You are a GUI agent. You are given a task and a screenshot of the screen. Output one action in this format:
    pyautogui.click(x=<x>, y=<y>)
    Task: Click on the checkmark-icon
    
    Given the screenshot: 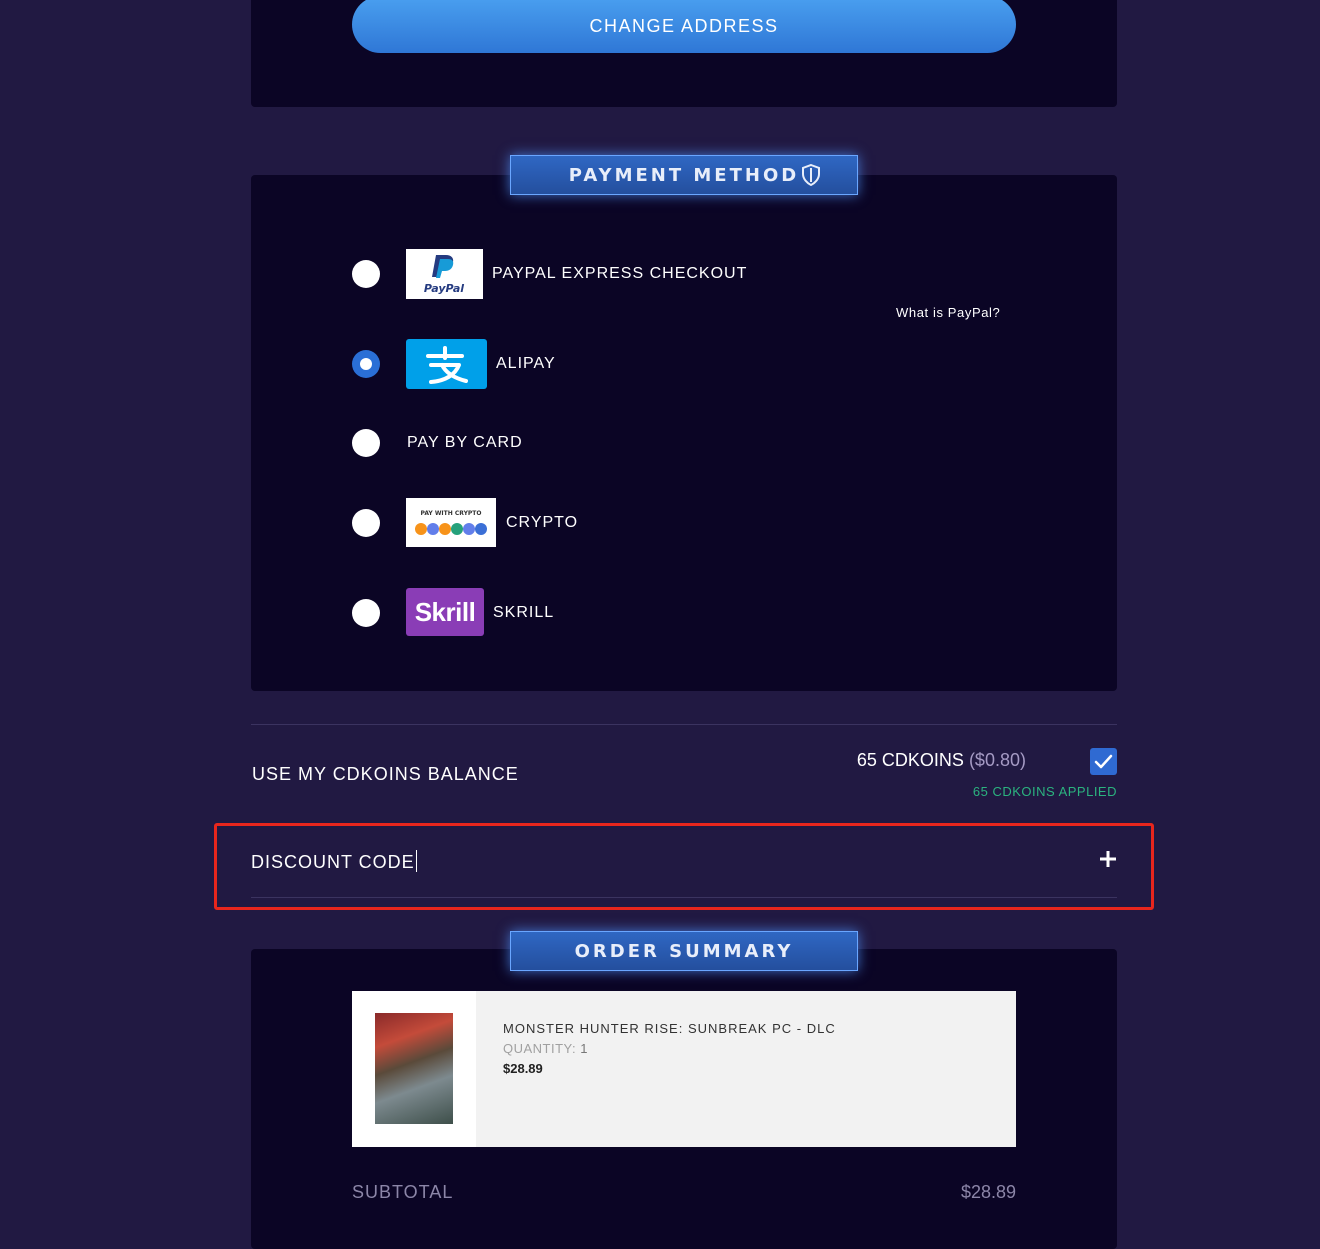 What is the action you would take?
    pyautogui.click(x=1103, y=761)
    